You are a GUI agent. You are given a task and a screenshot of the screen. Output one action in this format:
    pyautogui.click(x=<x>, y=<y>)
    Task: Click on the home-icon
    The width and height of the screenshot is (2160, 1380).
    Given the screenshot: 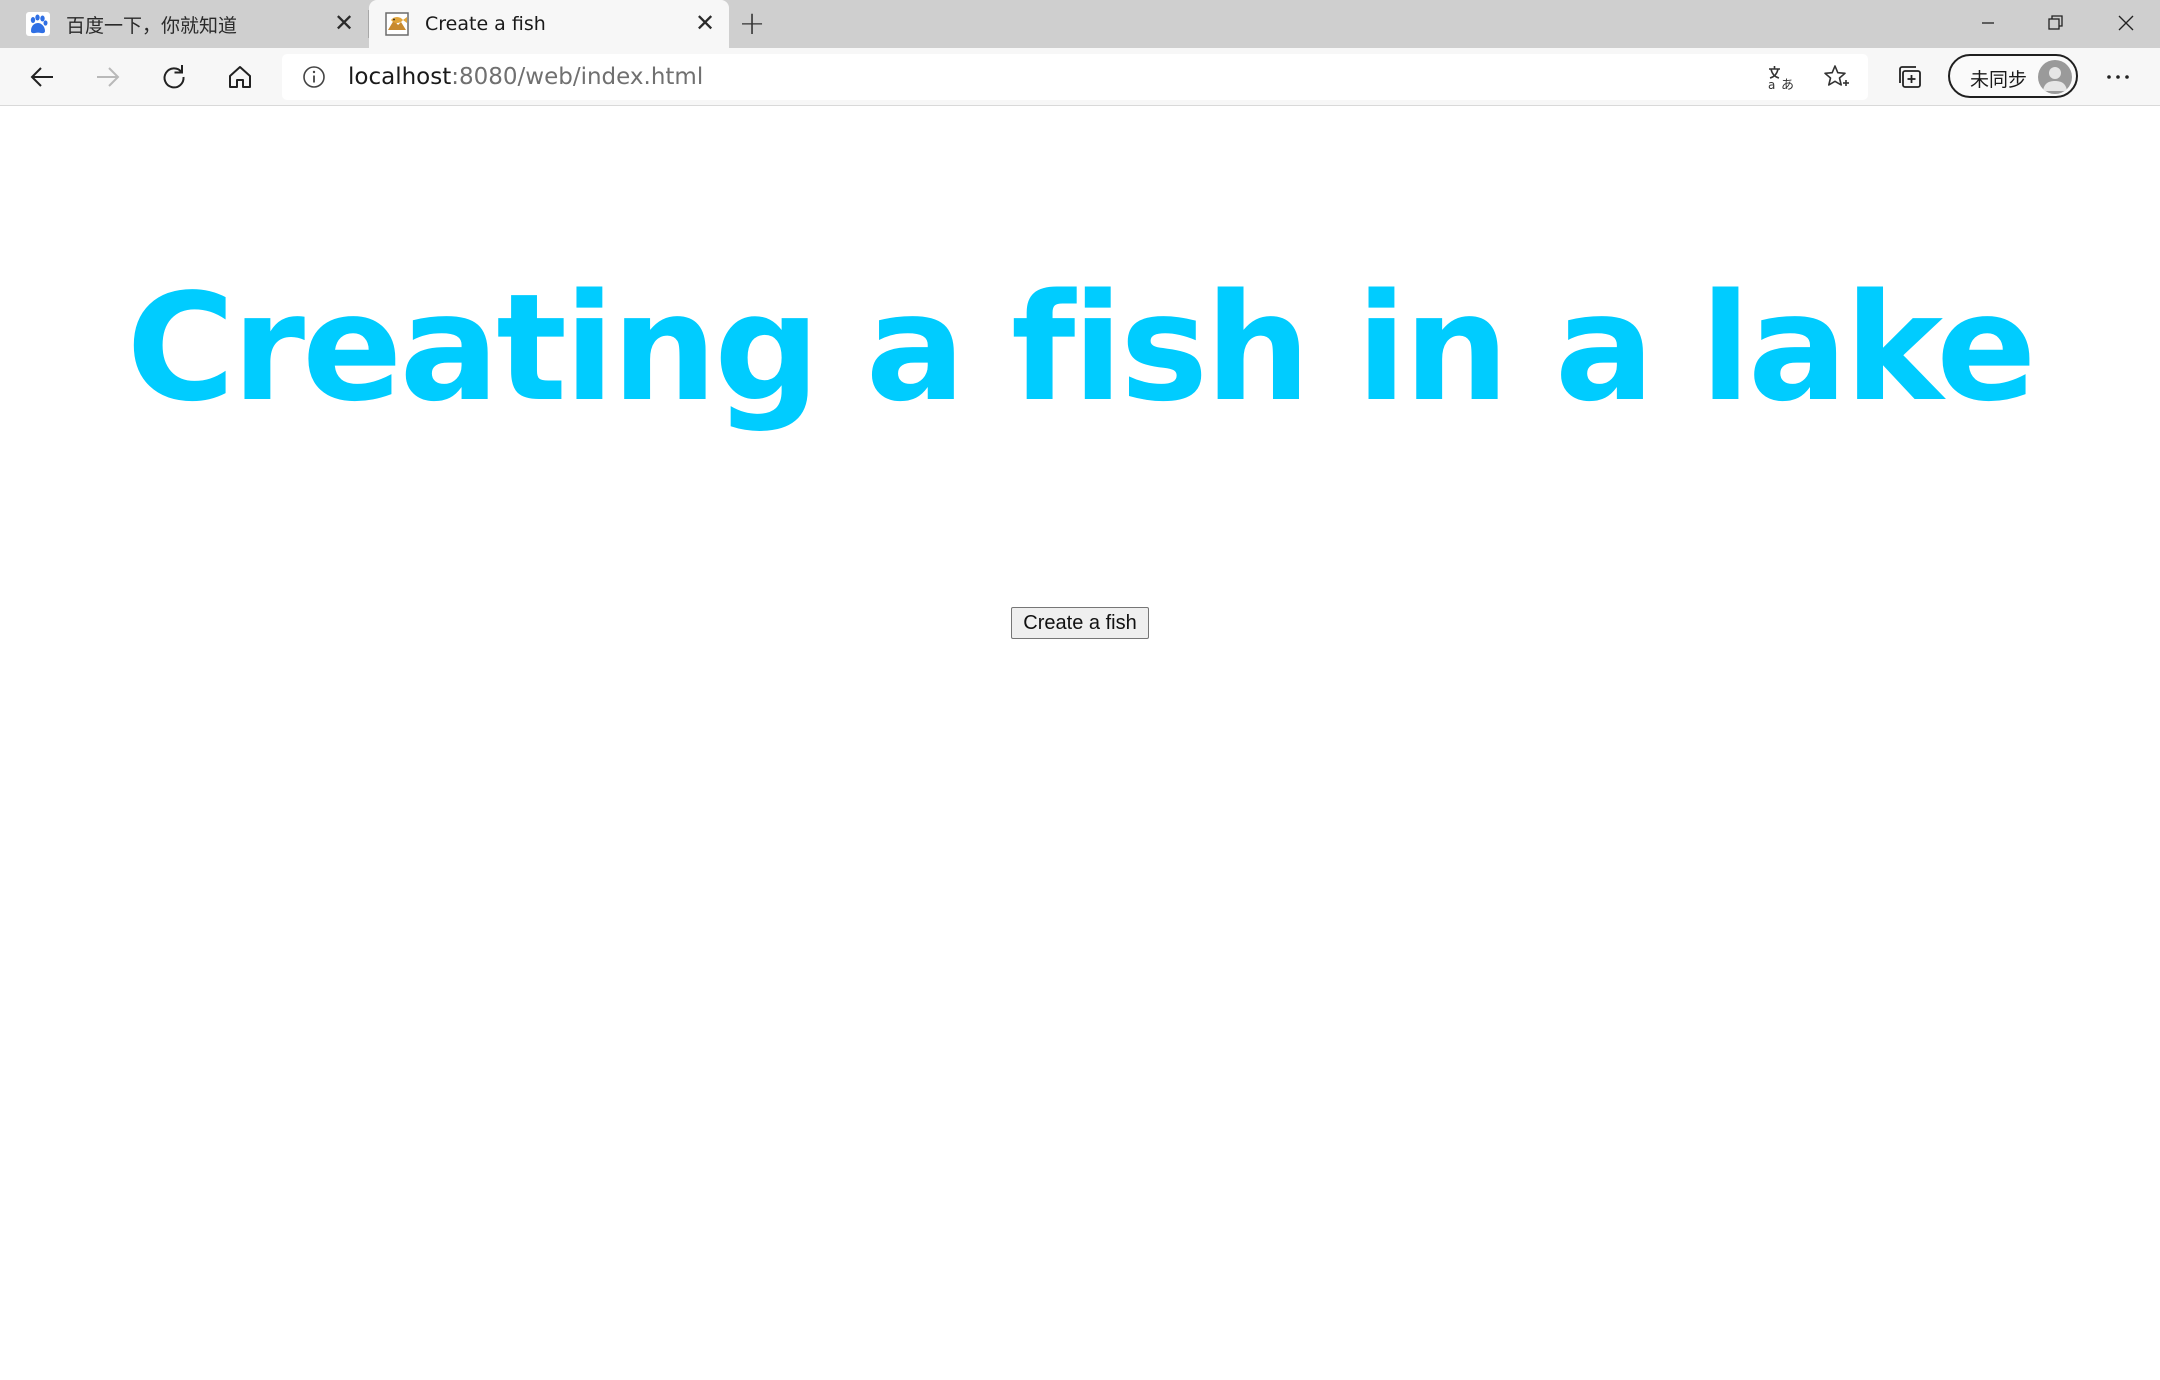 What is the action you would take?
    pyautogui.click(x=240, y=77)
    